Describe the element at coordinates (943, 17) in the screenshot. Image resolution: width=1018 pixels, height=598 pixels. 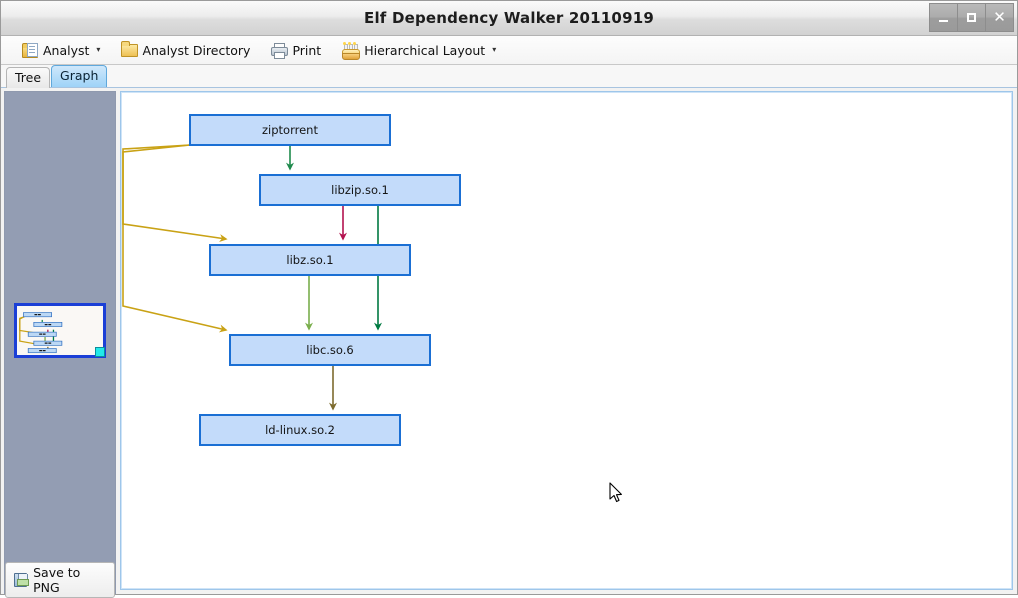
I see `minimize-button` at that location.